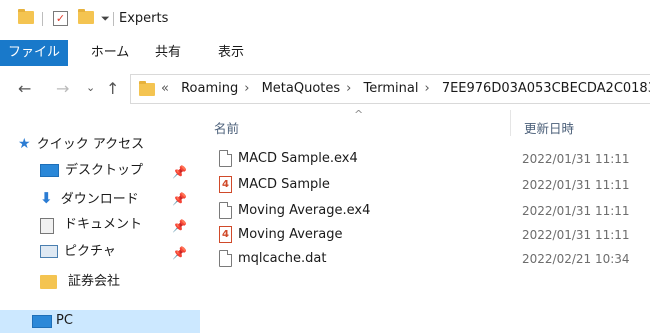  I want to click on properties-check-icon: ✓, so click(60, 18).